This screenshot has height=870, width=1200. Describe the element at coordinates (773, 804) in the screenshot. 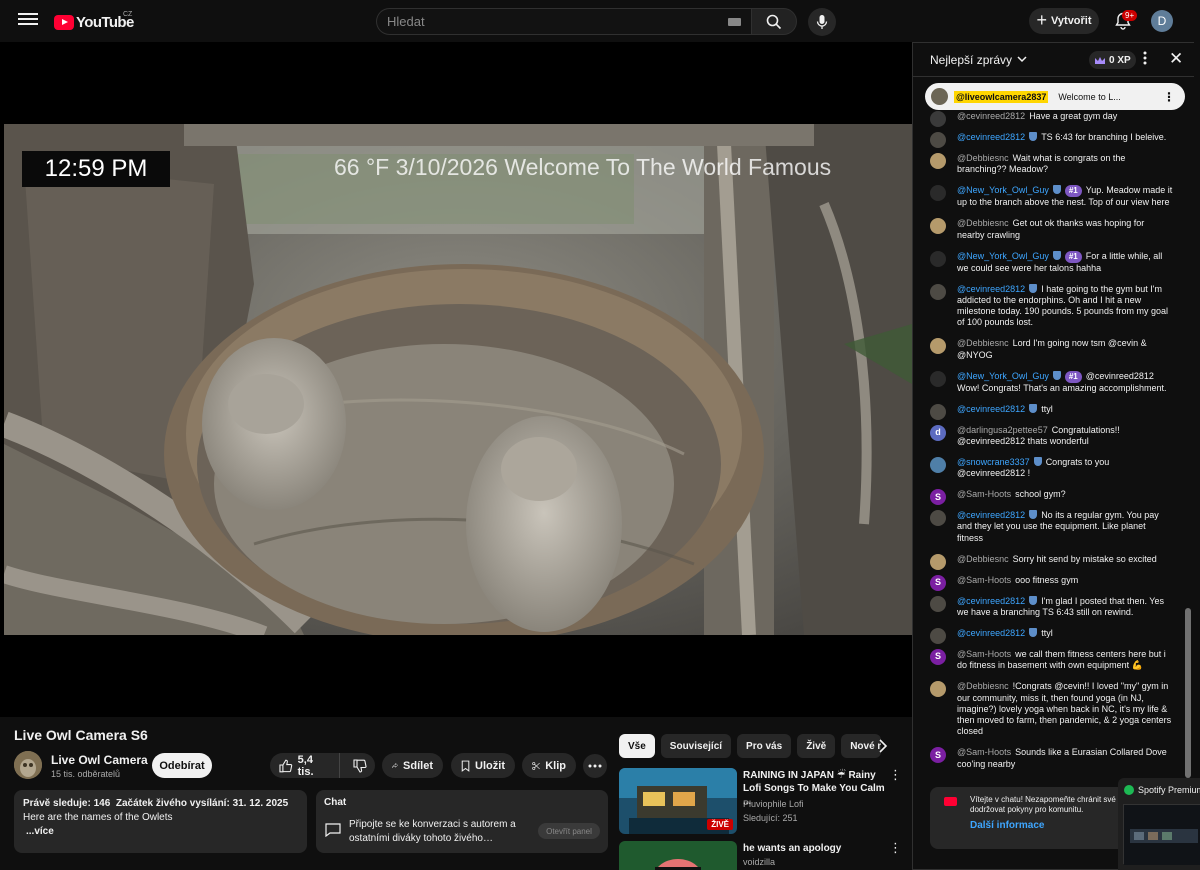

I see `recommendation-channel: Pluviophile Lofi` at that location.